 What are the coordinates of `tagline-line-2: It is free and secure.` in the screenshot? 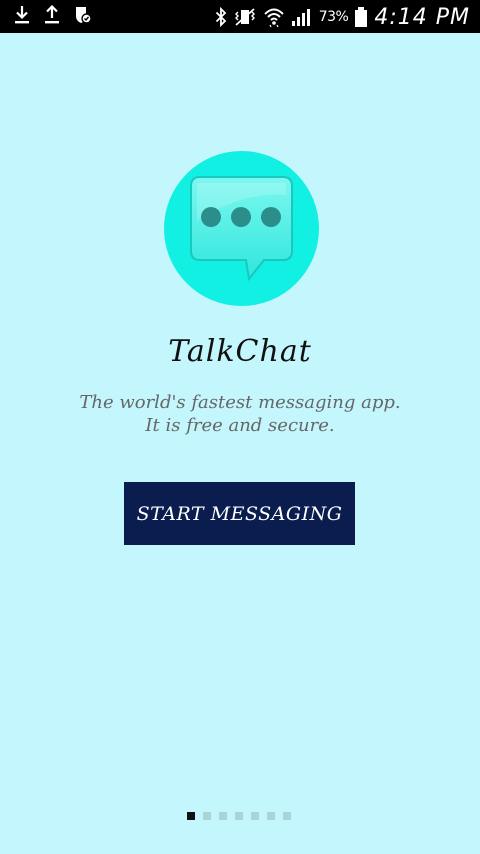 It's located at (240, 425).